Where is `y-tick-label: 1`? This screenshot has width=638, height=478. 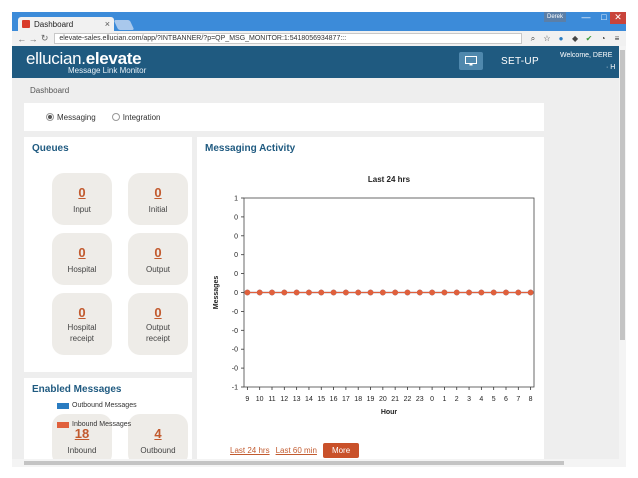 y-tick-label: 1 is located at coordinates (236, 199).